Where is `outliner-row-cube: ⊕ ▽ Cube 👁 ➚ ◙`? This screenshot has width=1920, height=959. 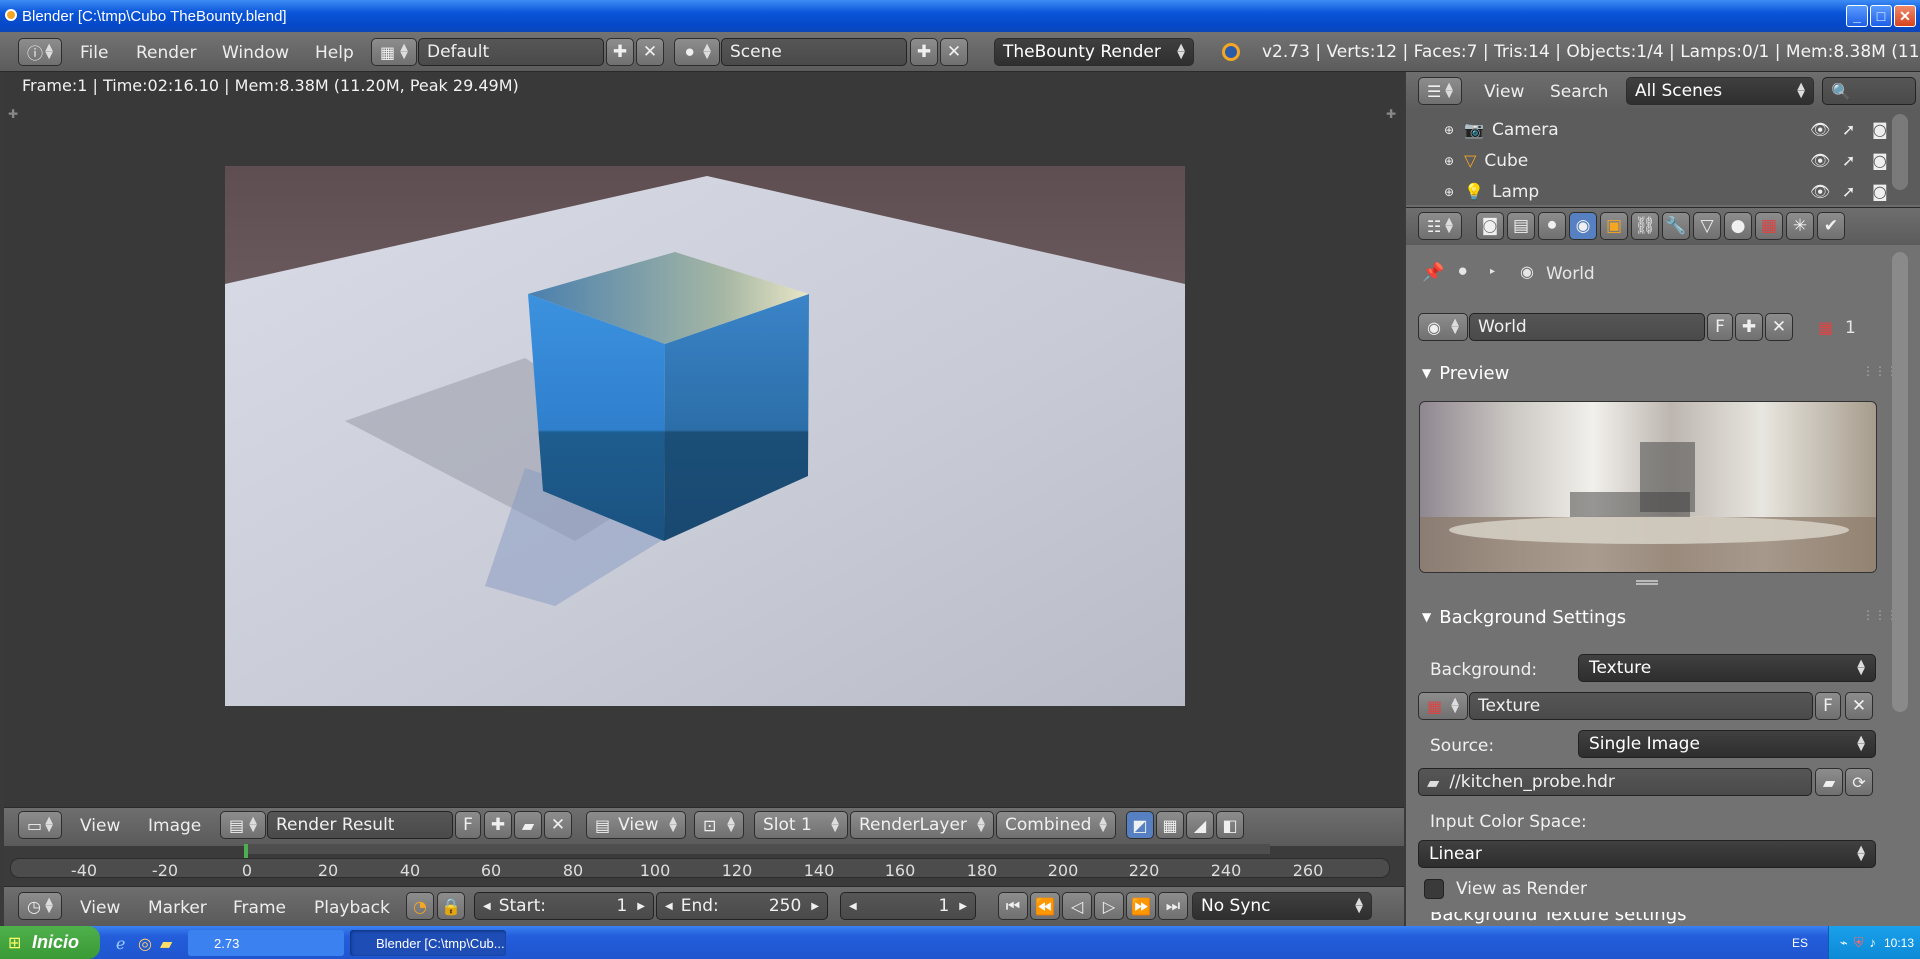 outliner-row-cube: ⊕ ▽ Cube 👁 ➚ ◙ is located at coordinates (1651, 160).